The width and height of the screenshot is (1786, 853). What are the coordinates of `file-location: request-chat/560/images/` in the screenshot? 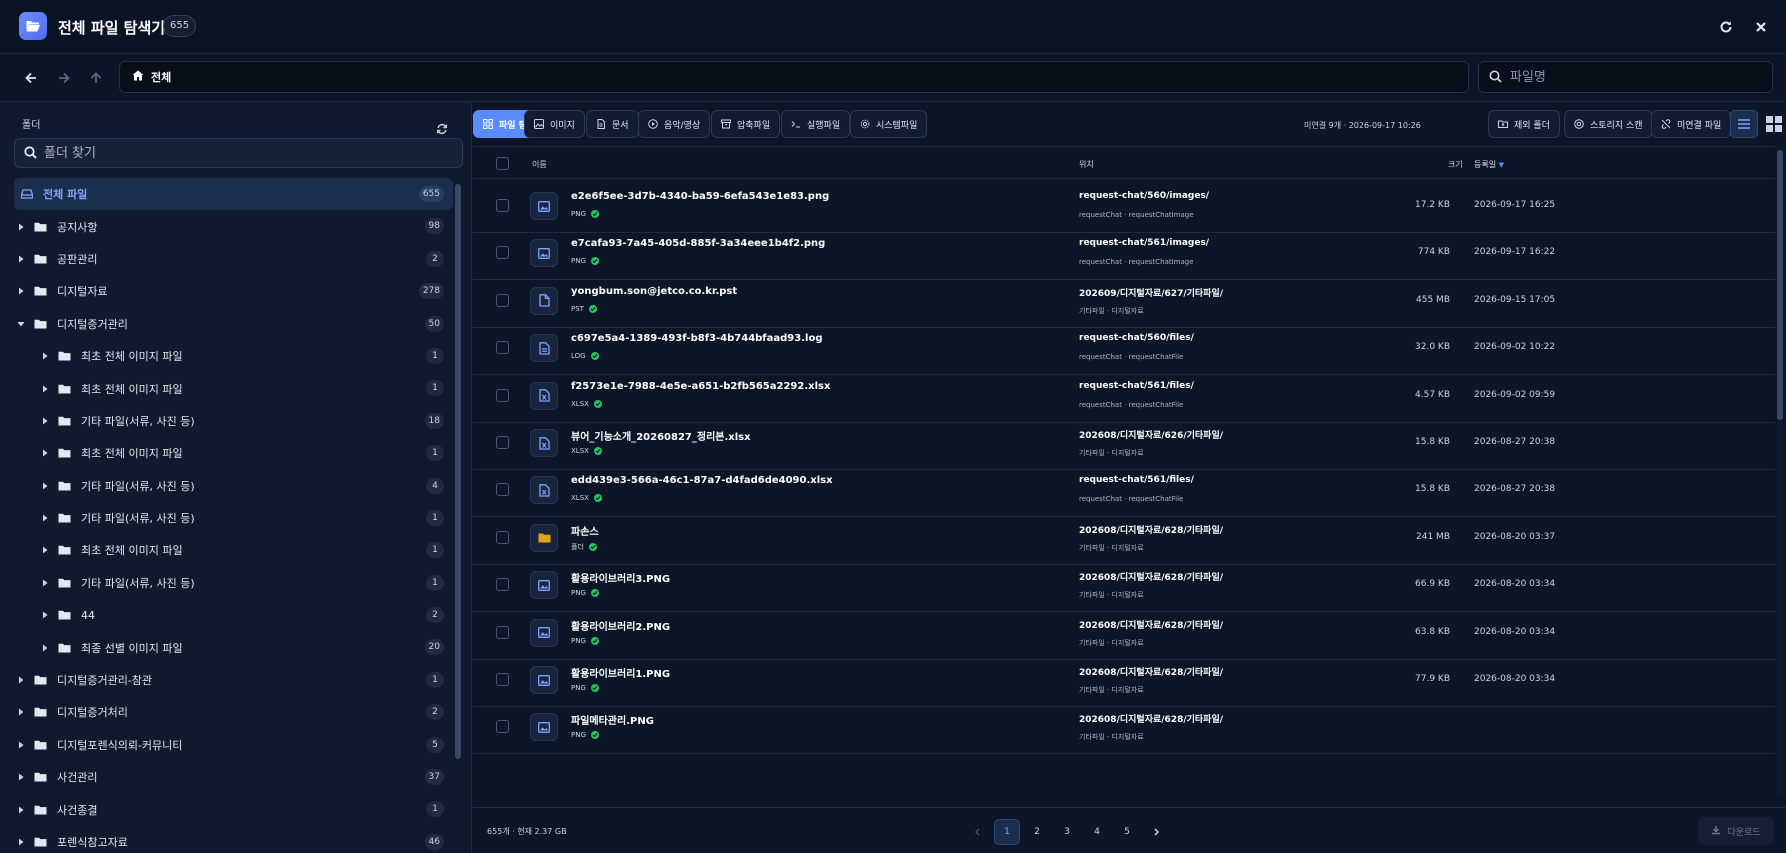 It's located at (1144, 196).